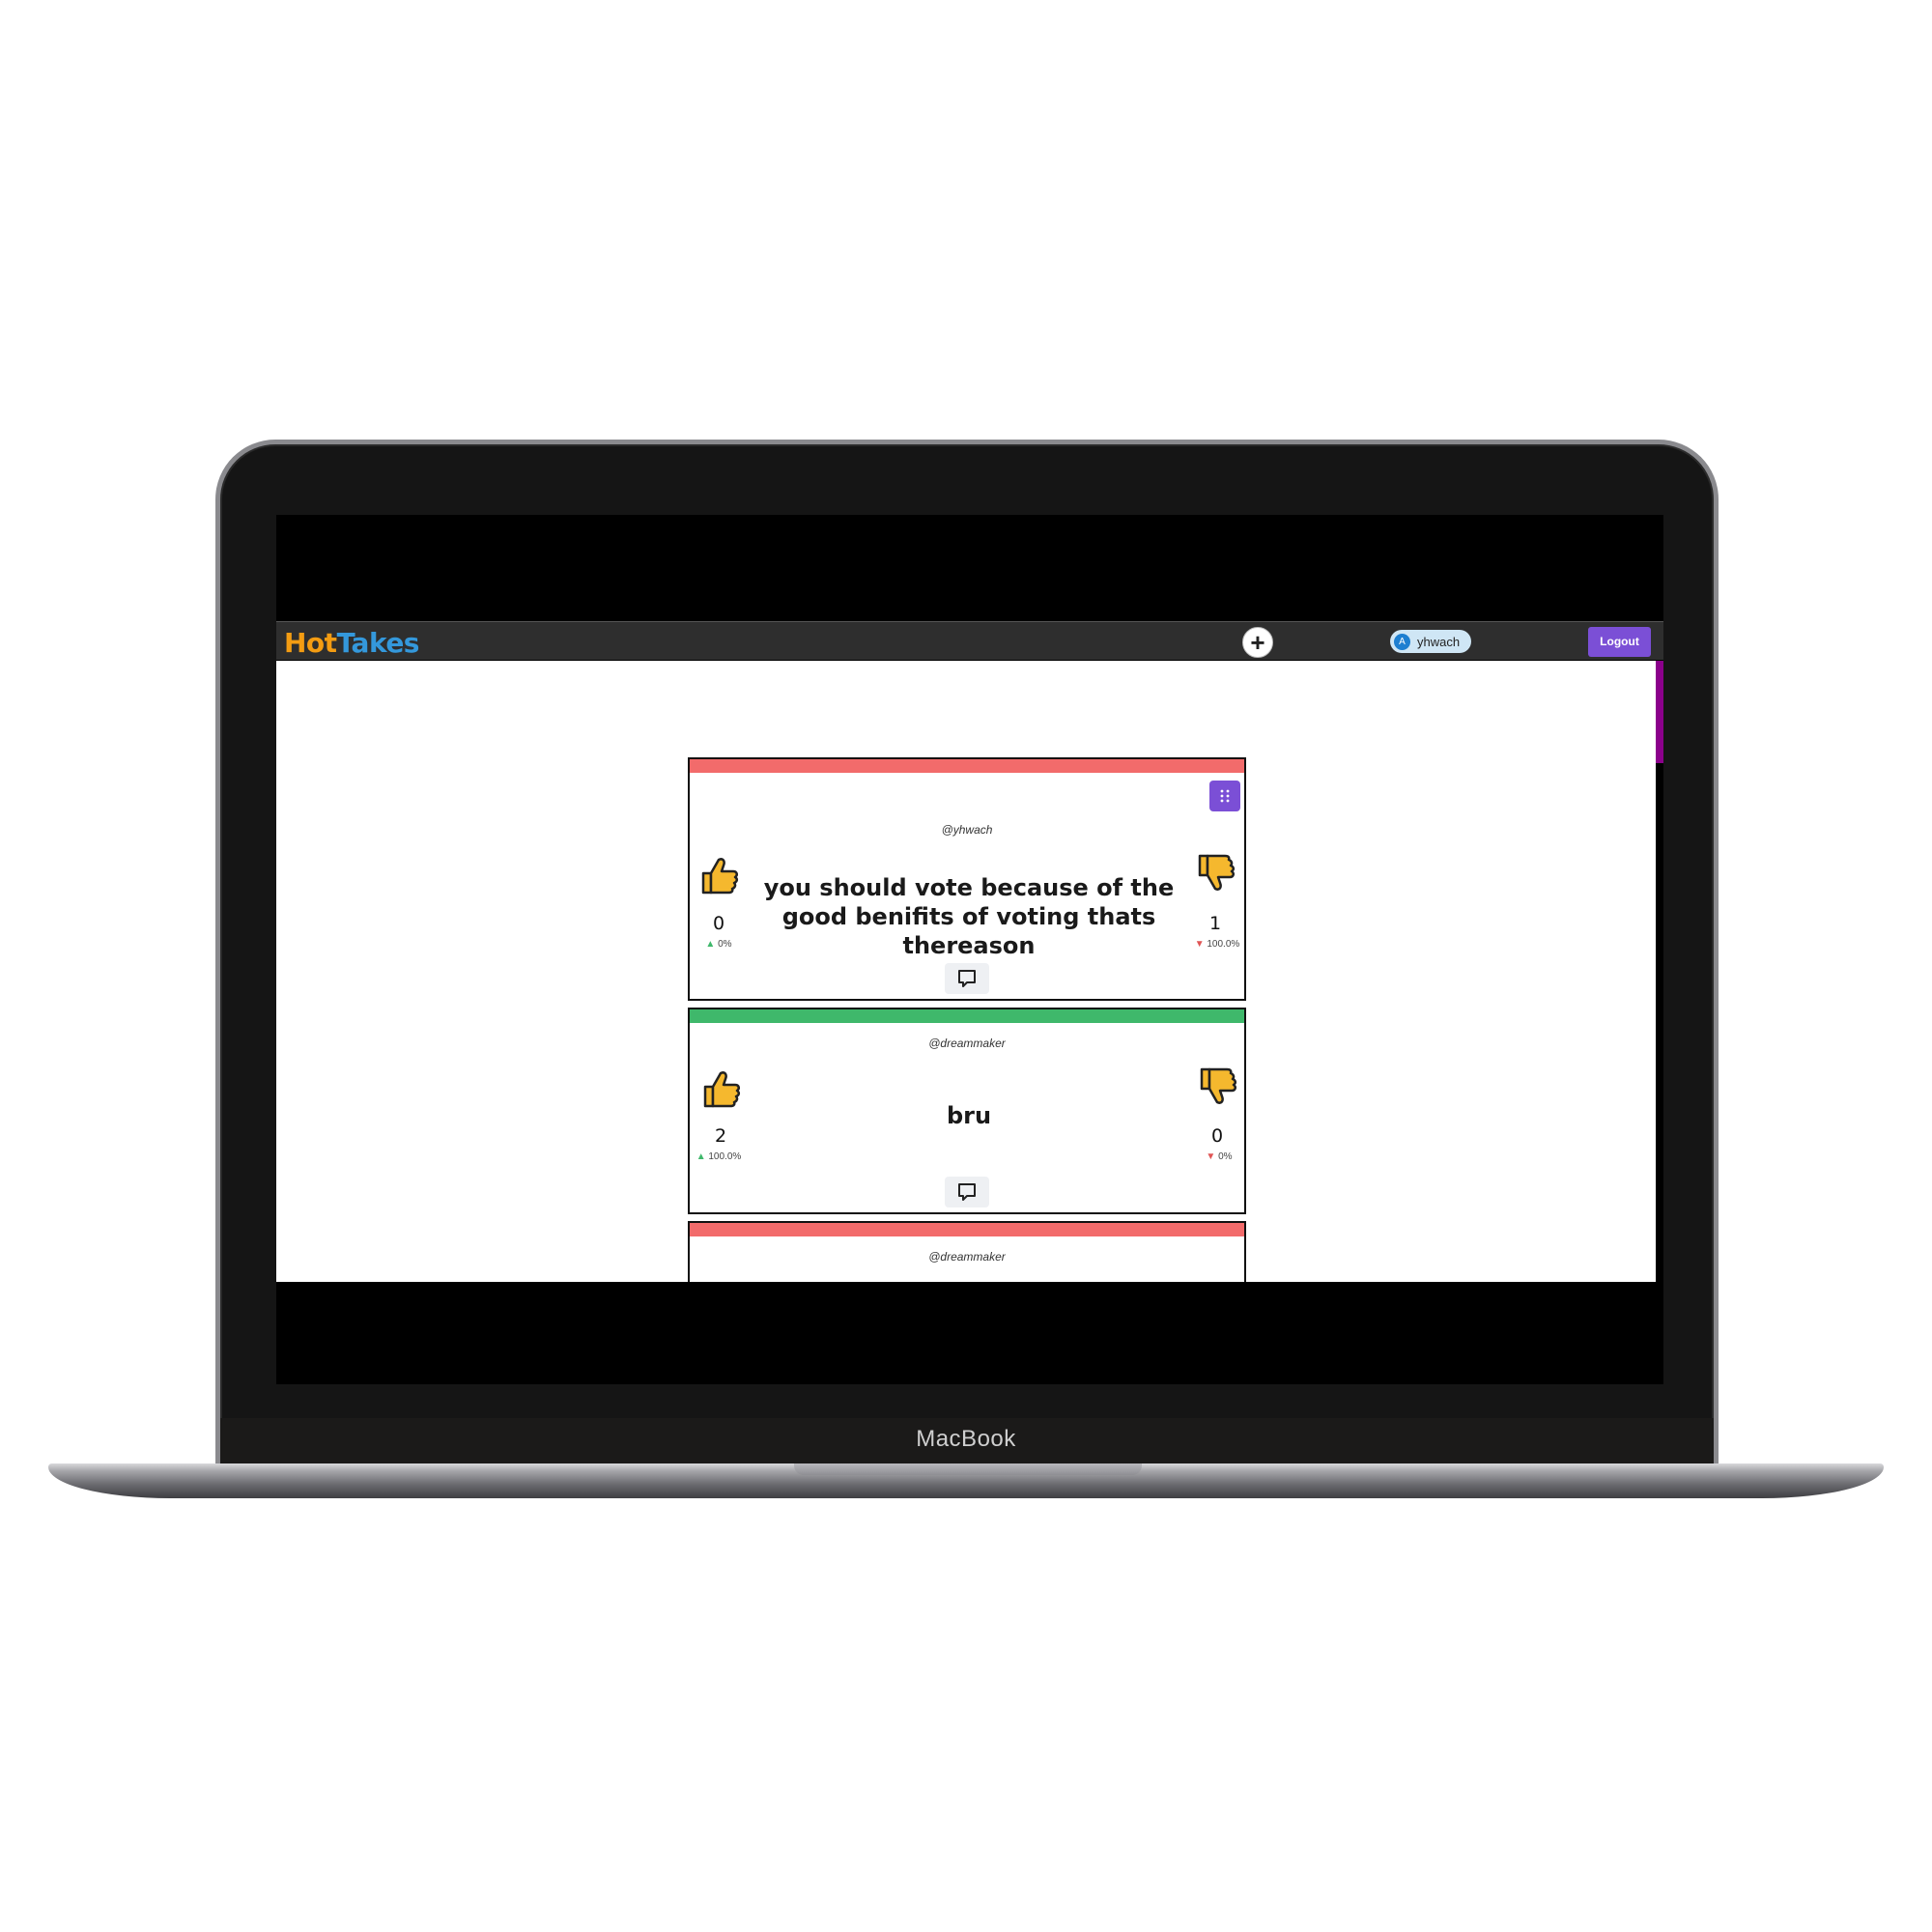 The image size is (1932, 1932). I want to click on logo-hot: Hot, so click(310, 643).